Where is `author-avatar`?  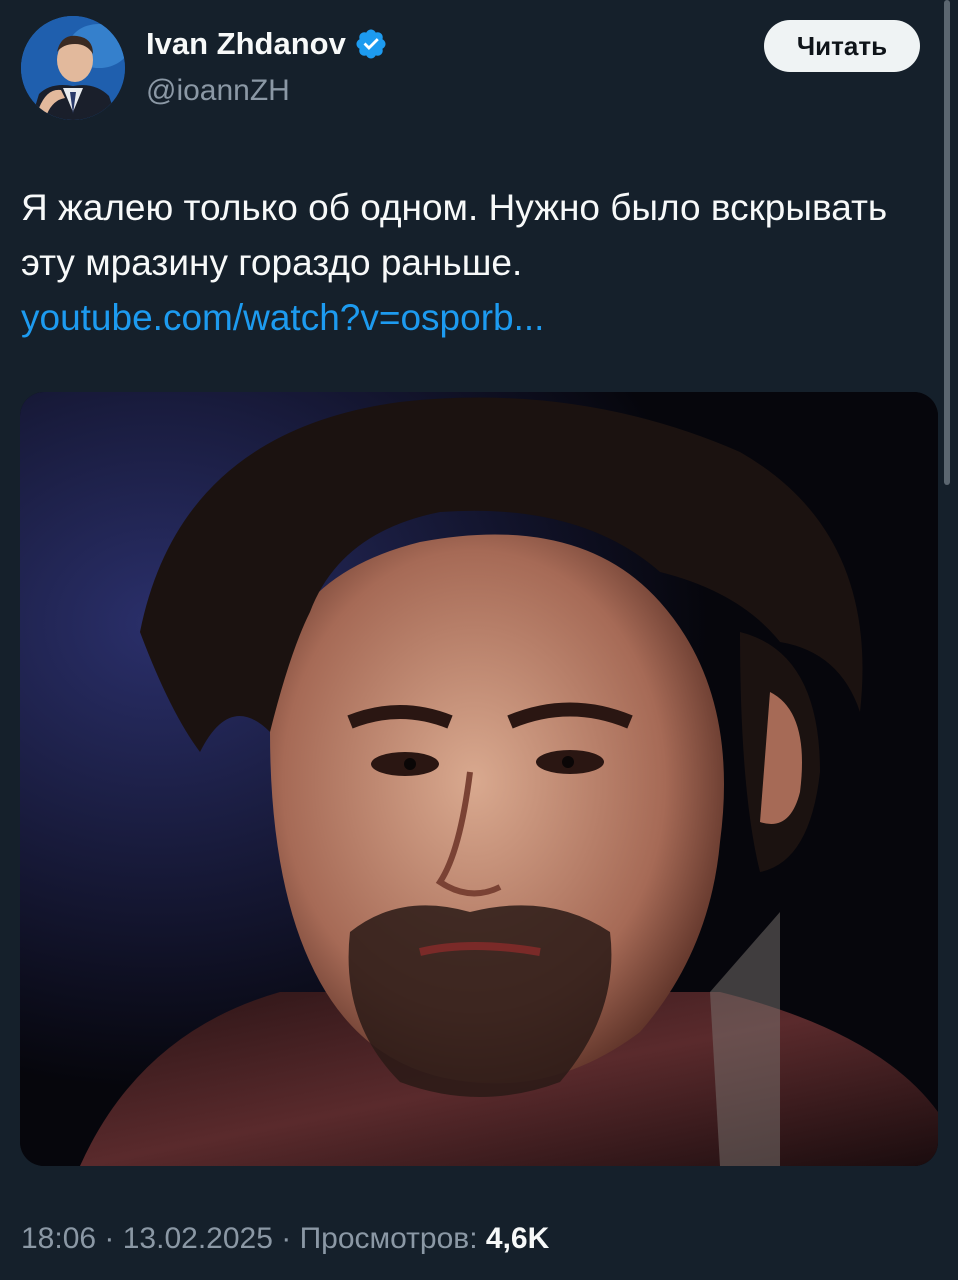
author-avatar is located at coordinates (73, 68).